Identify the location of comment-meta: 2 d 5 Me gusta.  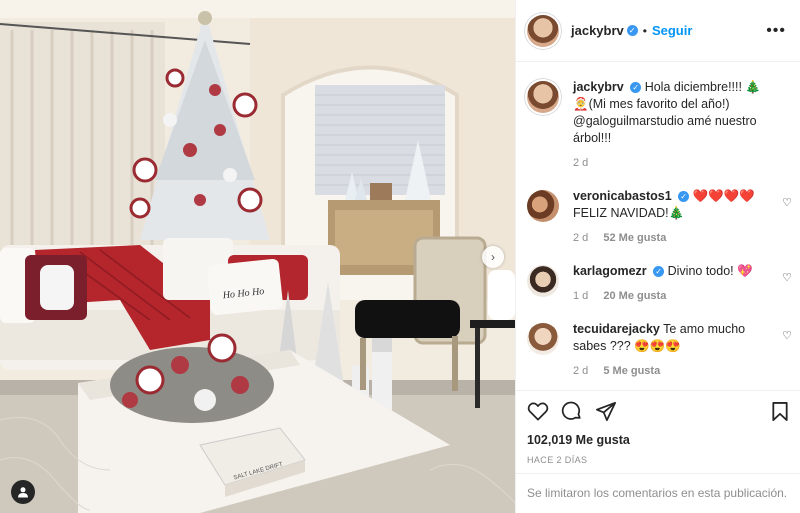
(671, 371).